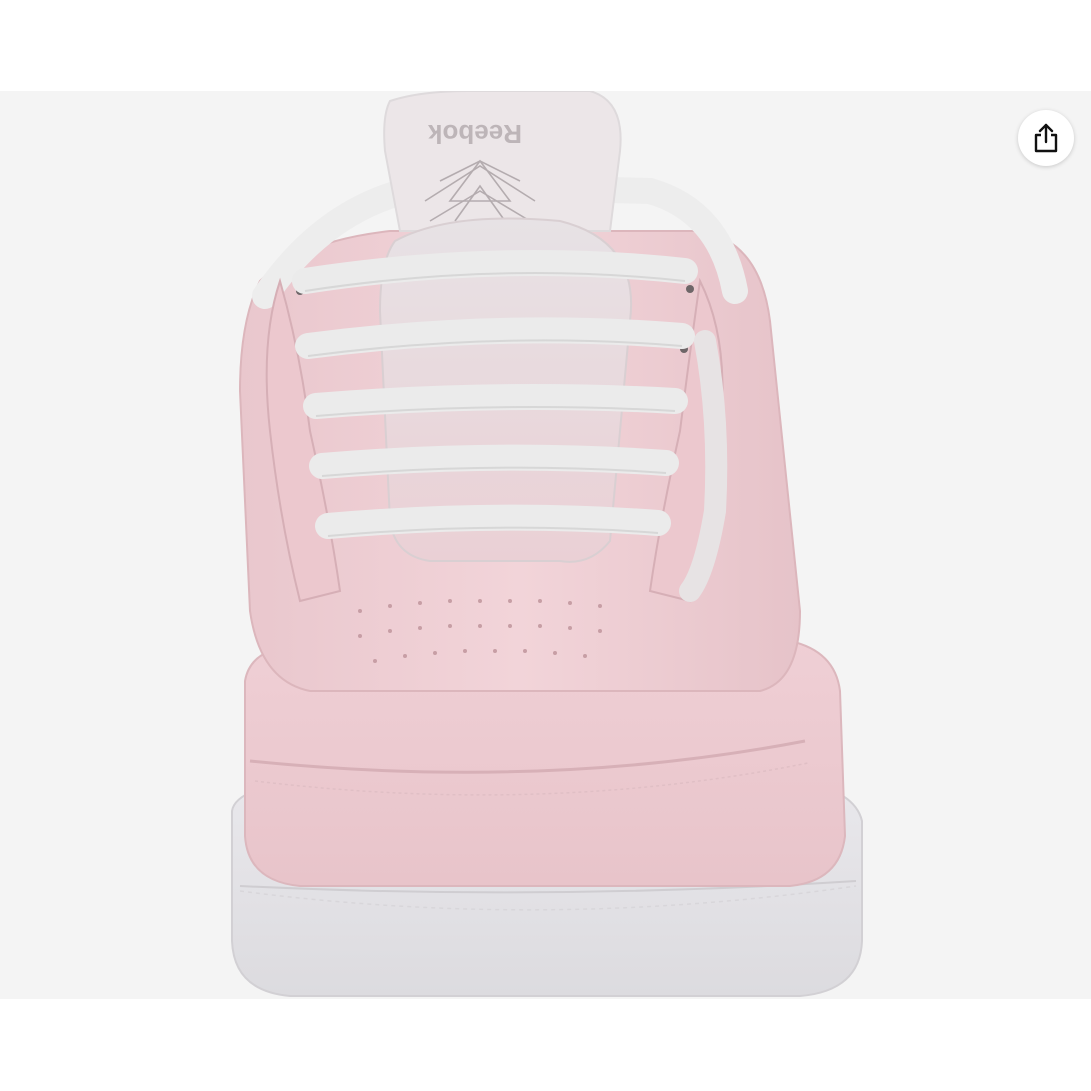 This screenshot has height=1091, width=1091. I want to click on share-icon, so click(1046, 138).